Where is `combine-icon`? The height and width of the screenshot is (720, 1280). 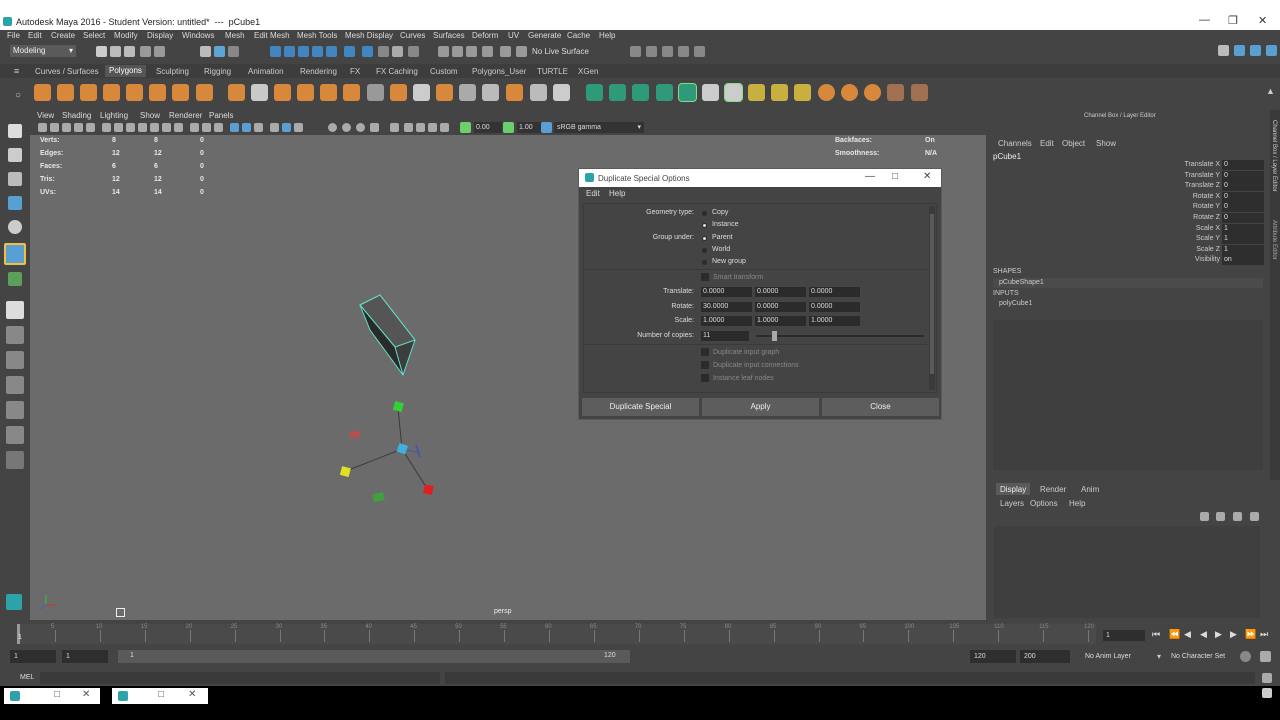 combine-icon is located at coordinates (236, 92).